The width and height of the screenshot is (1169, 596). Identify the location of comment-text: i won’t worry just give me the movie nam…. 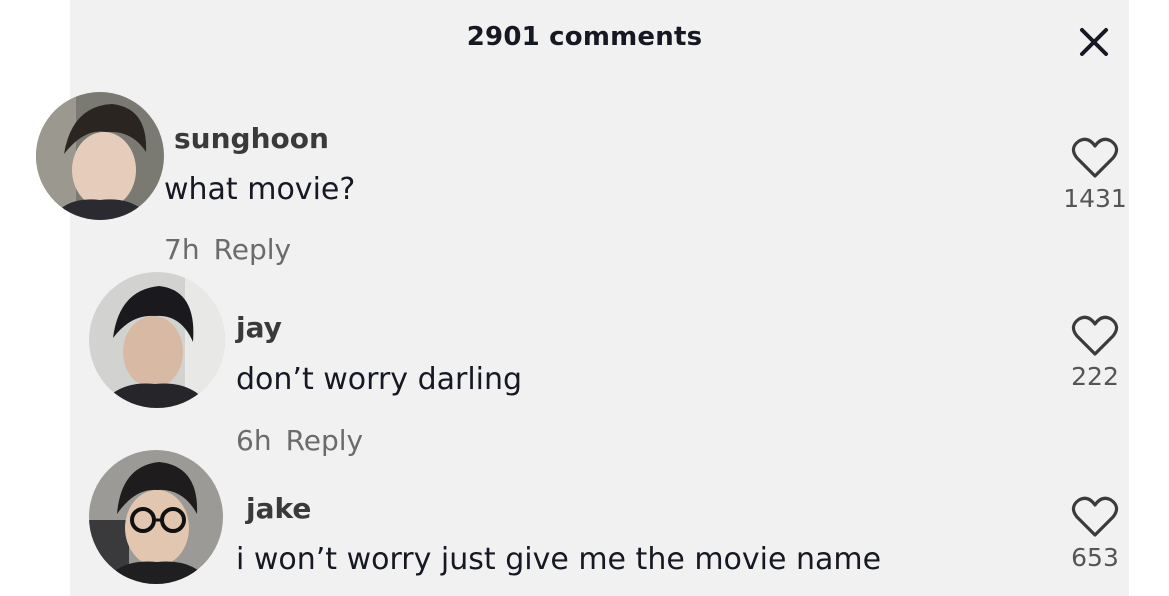
(559, 559).